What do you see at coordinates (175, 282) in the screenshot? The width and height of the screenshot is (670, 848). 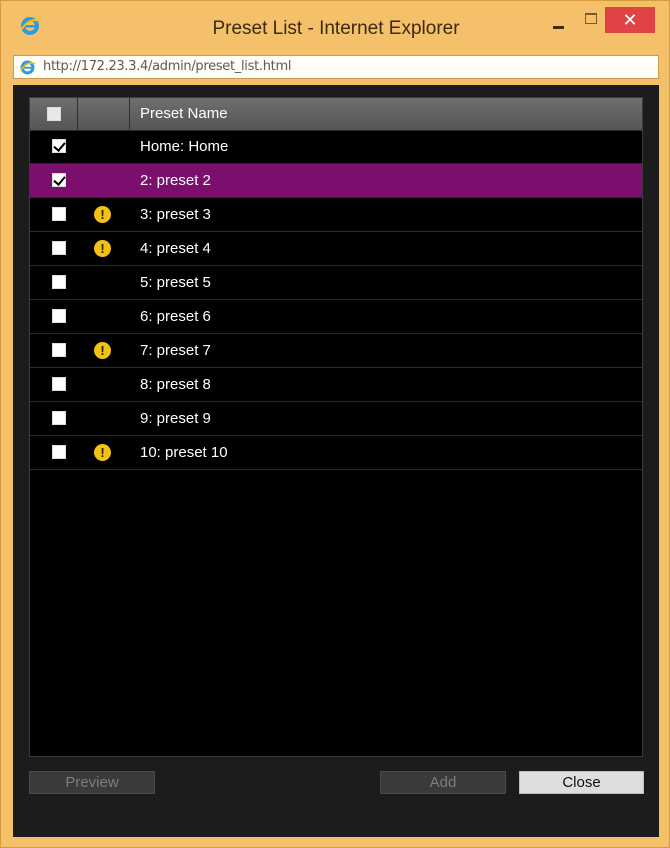 I see `preset-name: 5: preset 5` at bounding box center [175, 282].